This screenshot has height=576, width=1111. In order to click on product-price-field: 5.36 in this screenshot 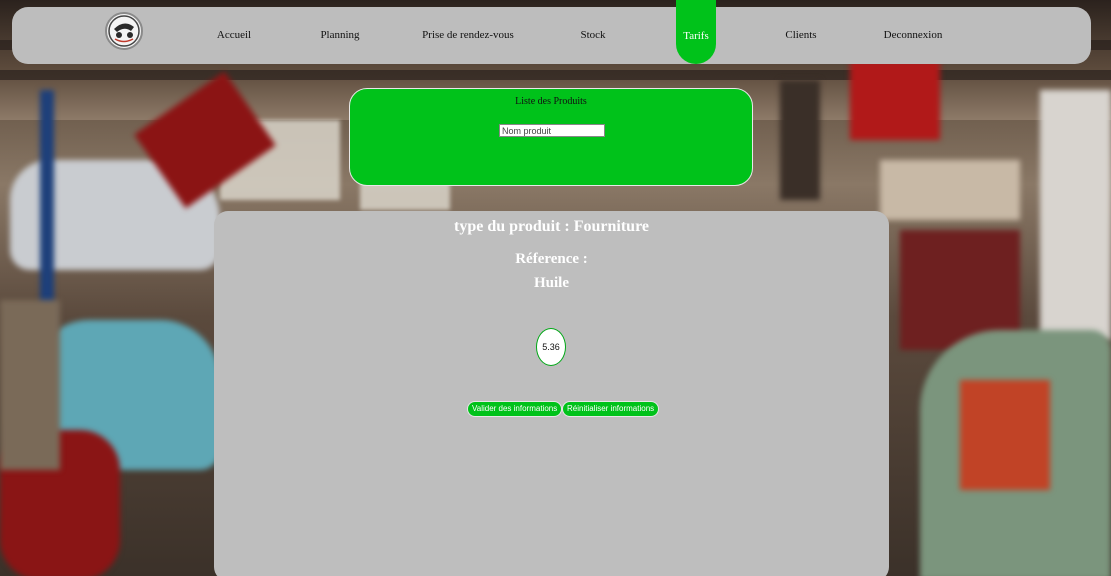, I will do `click(551, 347)`.